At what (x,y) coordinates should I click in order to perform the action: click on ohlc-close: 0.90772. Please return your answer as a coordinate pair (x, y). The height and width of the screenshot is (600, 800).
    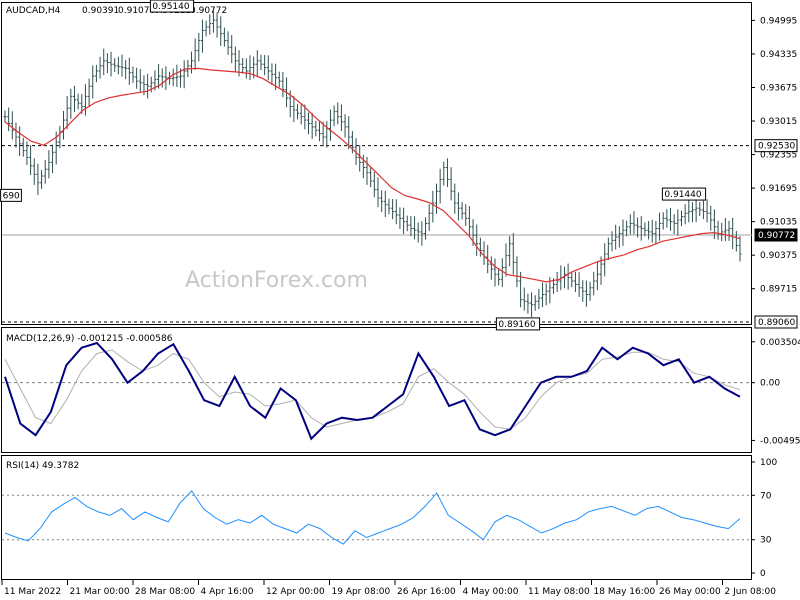
    Looking at the image, I should click on (208, 11).